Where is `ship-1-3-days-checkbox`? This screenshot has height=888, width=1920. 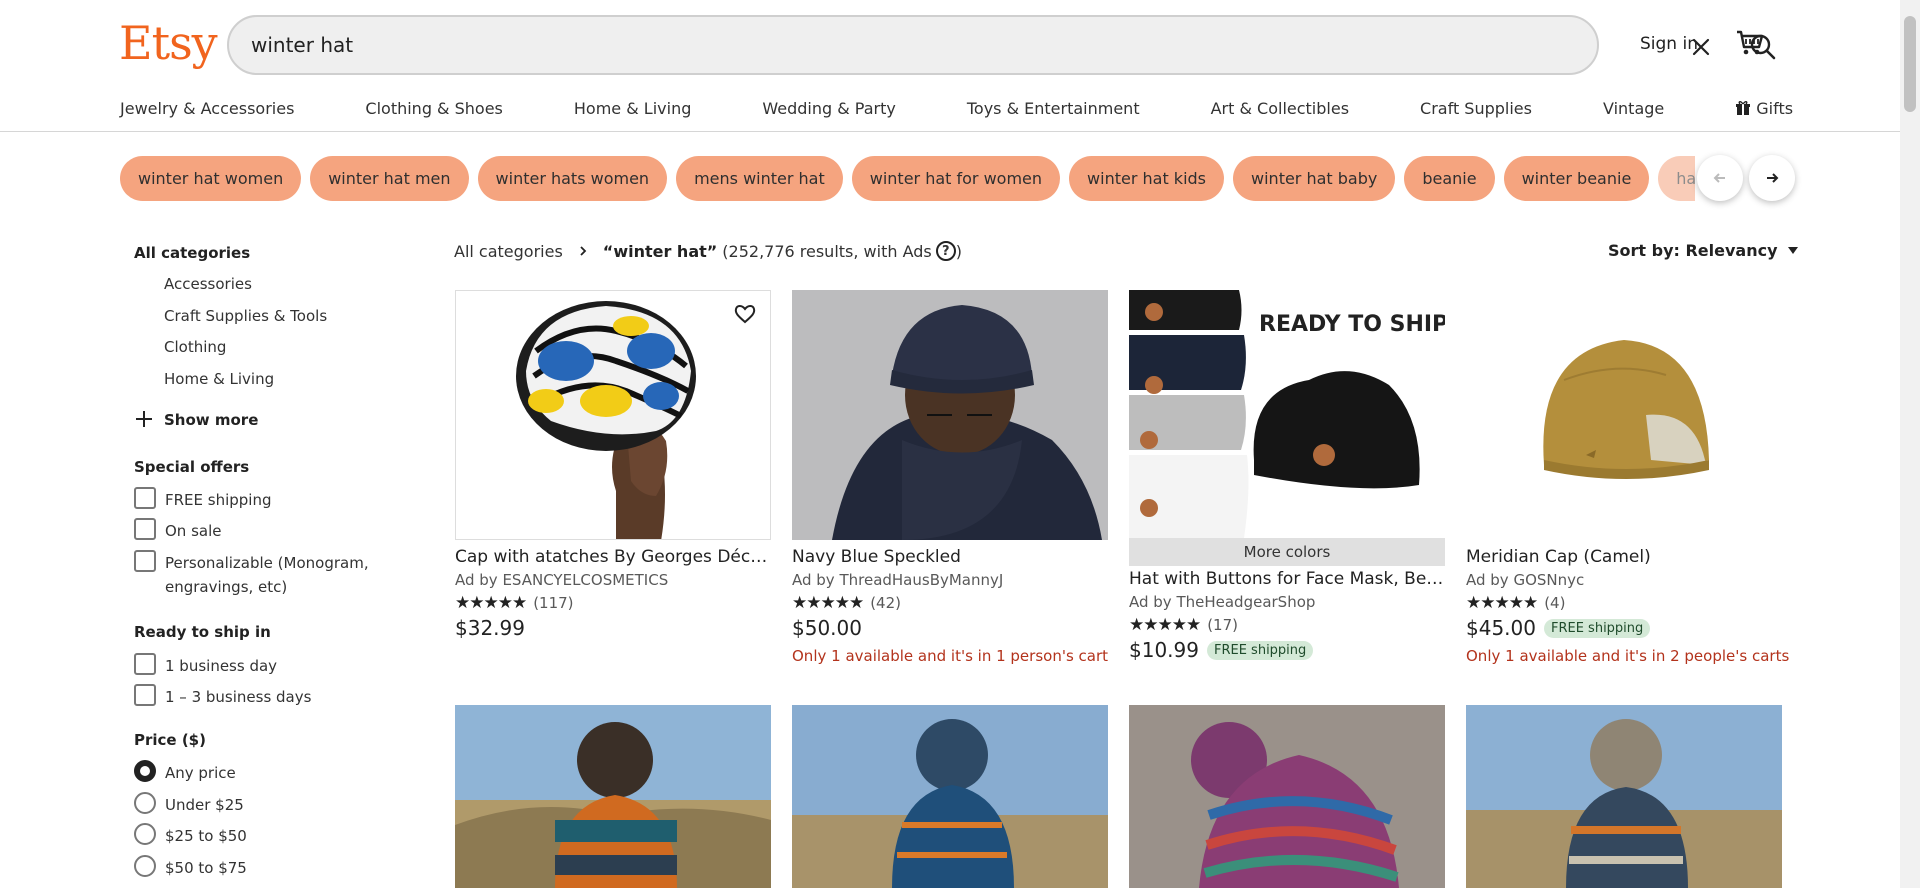
ship-1-3-days-checkbox is located at coordinates (145, 695).